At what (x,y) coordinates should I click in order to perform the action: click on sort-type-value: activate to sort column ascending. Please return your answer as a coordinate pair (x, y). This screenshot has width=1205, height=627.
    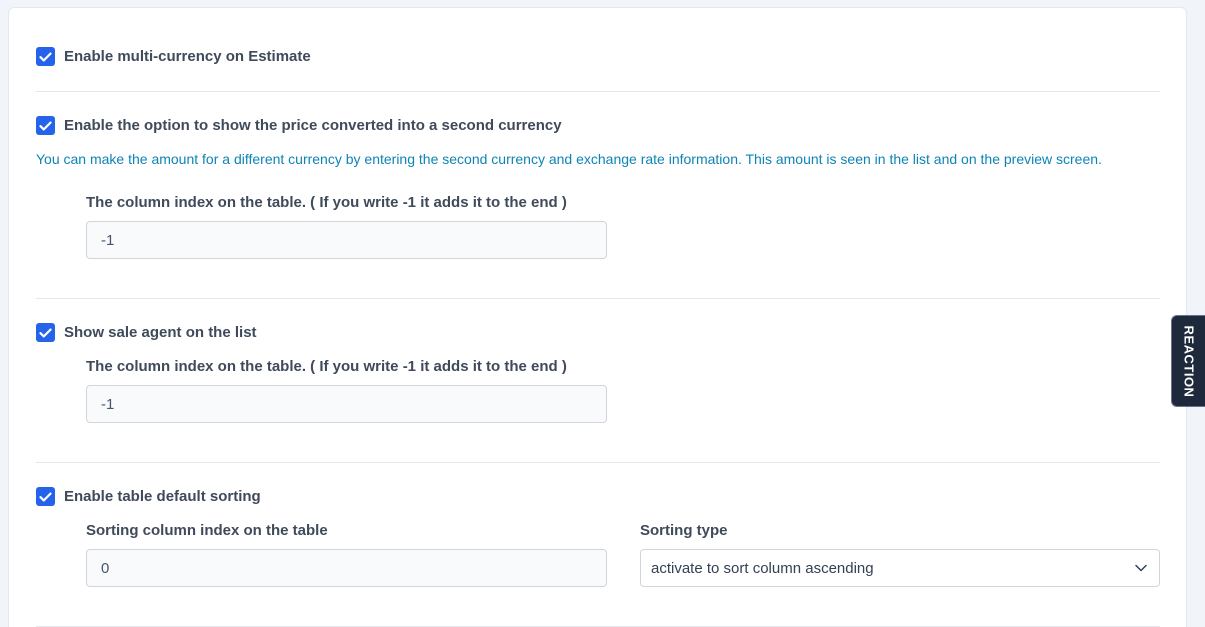
    Looking at the image, I should click on (762, 568).